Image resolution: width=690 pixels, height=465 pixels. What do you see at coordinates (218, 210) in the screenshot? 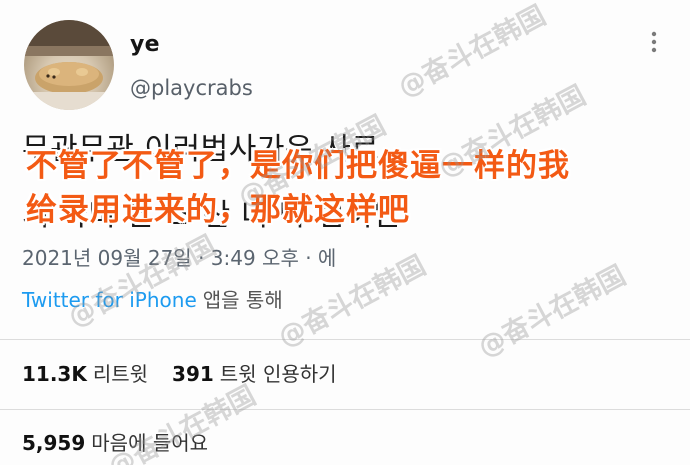
I see `caption-overlay-line-2: 给录用进来的，那就这样吧` at bounding box center [218, 210].